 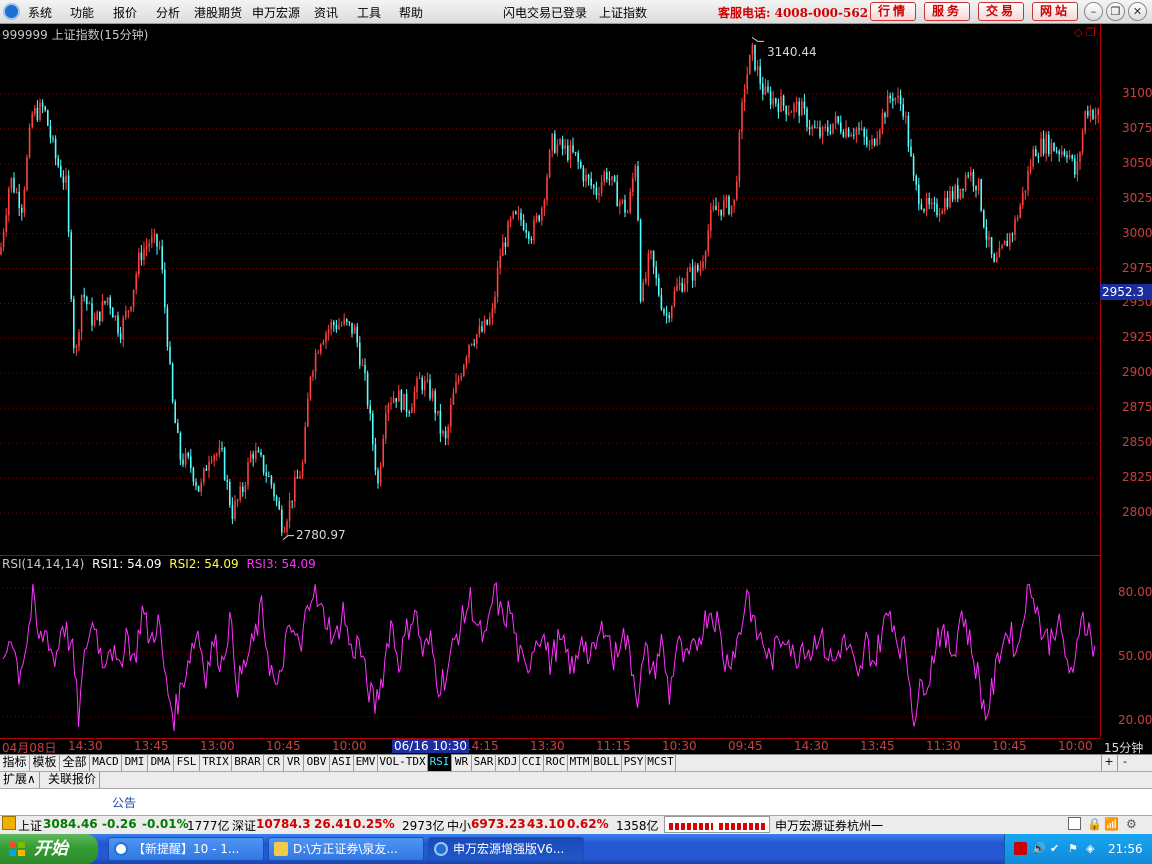 What do you see at coordinates (317, 762) in the screenshot?
I see `indicator-tab-obv: OBV` at bounding box center [317, 762].